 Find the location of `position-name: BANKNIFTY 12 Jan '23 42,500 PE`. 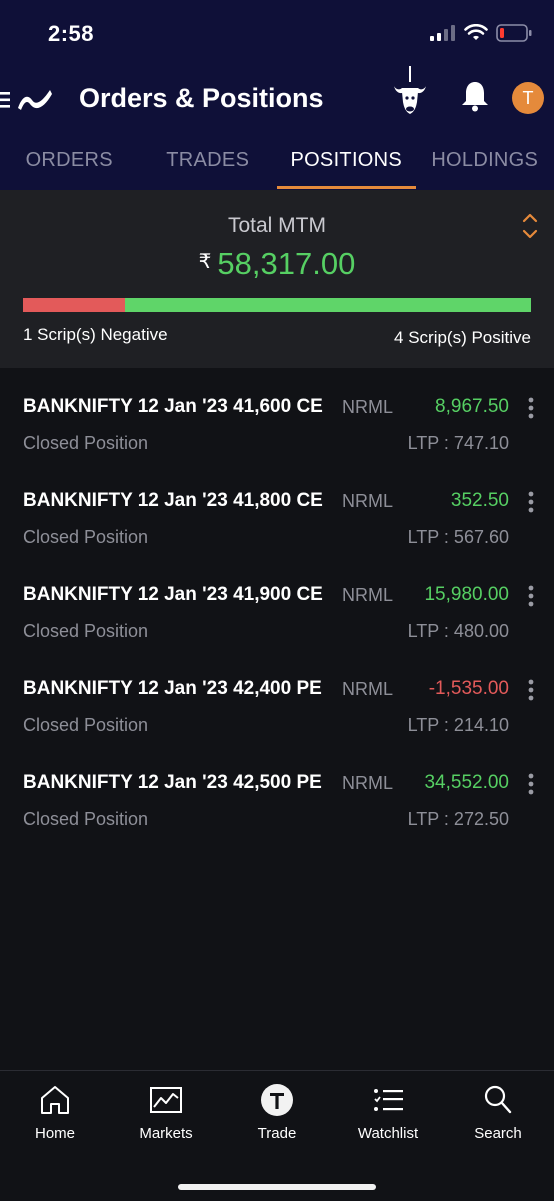

position-name: BANKNIFTY 12 Jan '23 42,500 PE is located at coordinates (172, 783).